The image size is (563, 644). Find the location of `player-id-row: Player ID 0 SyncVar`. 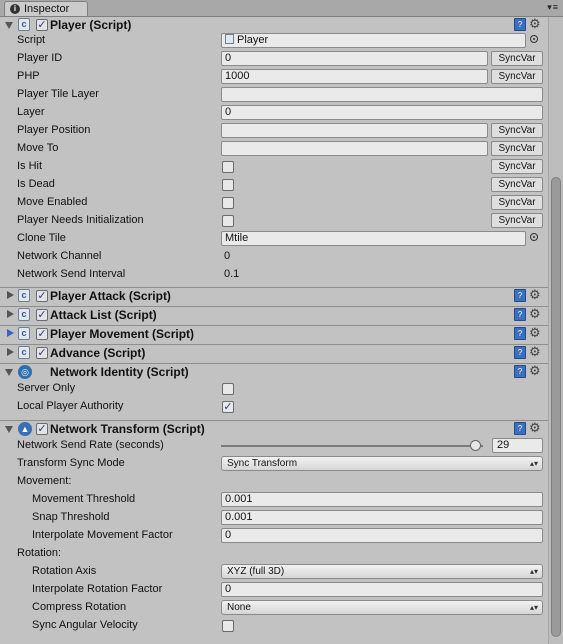

player-id-row: Player ID 0 SyncVar is located at coordinates (274, 59).